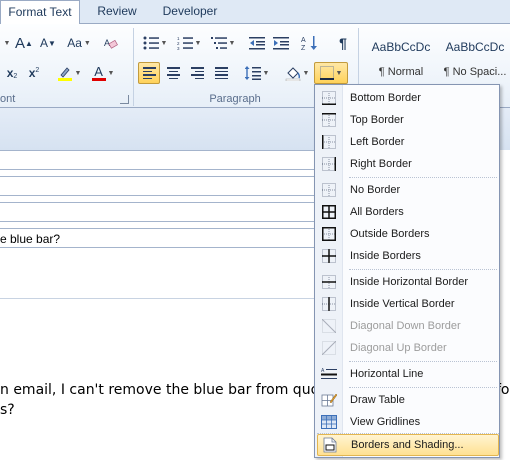  What do you see at coordinates (12, 73) in the screenshot?
I see `subscript-button: x2` at bounding box center [12, 73].